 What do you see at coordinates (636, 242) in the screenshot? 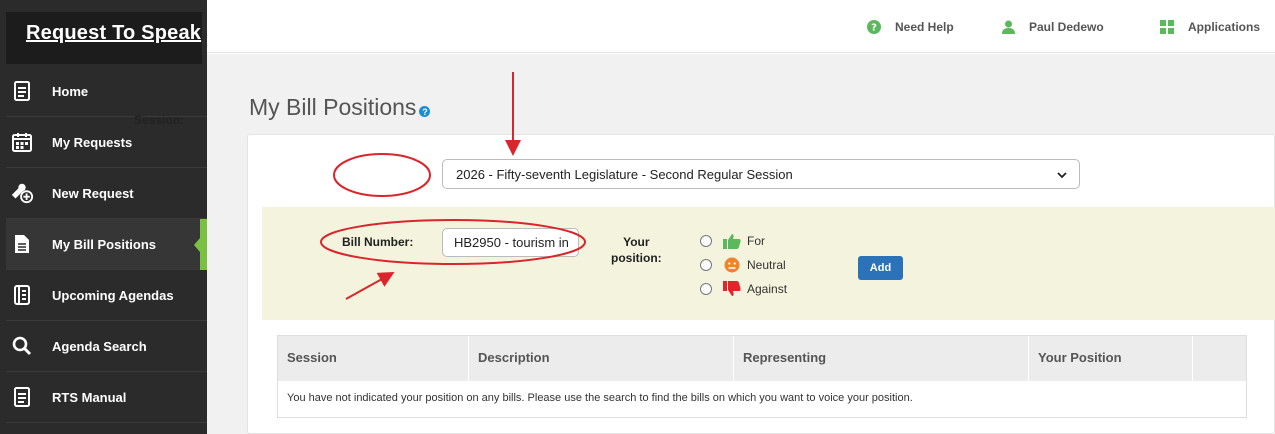
I see `your-position-line1: Your` at bounding box center [636, 242].